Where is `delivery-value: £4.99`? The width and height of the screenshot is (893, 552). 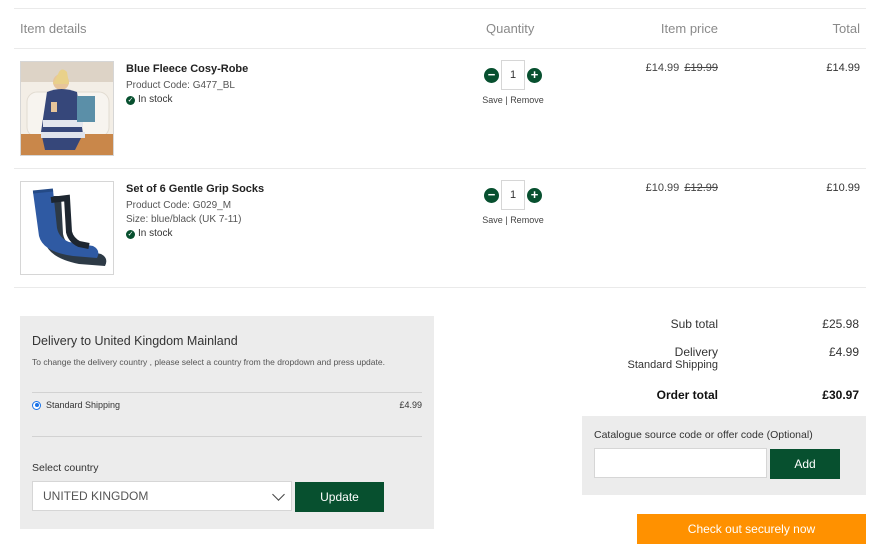 delivery-value: £4.99 is located at coordinates (843, 352).